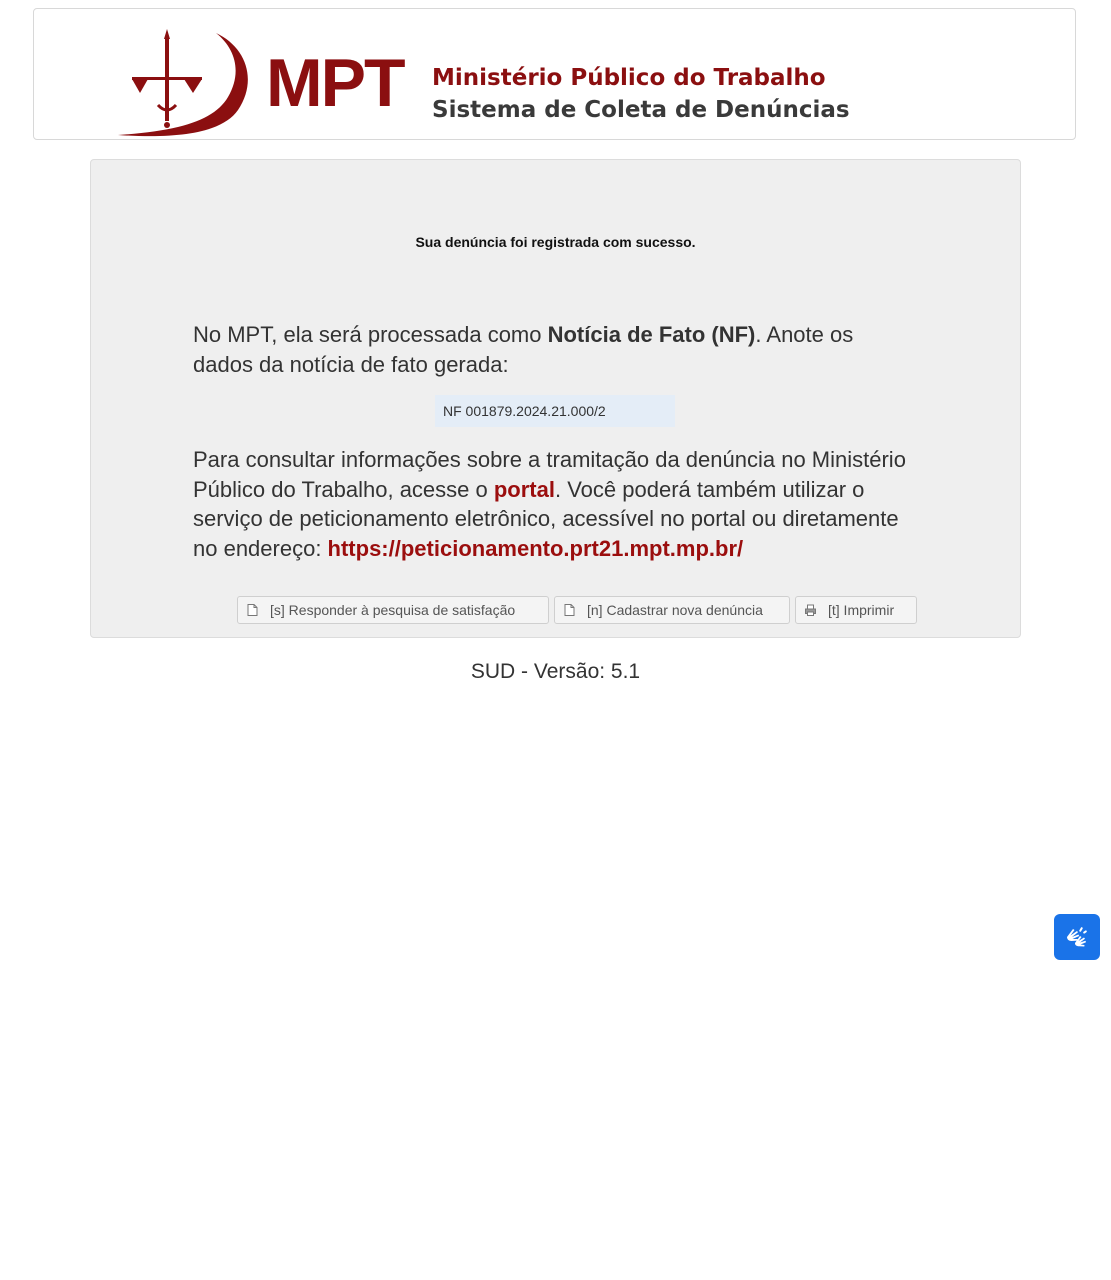 The width and height of the screenshot is (1111, 1280). I want to click on survey-button-label: [s] Responder à pesquisa de satisfação, so click(393, 610).